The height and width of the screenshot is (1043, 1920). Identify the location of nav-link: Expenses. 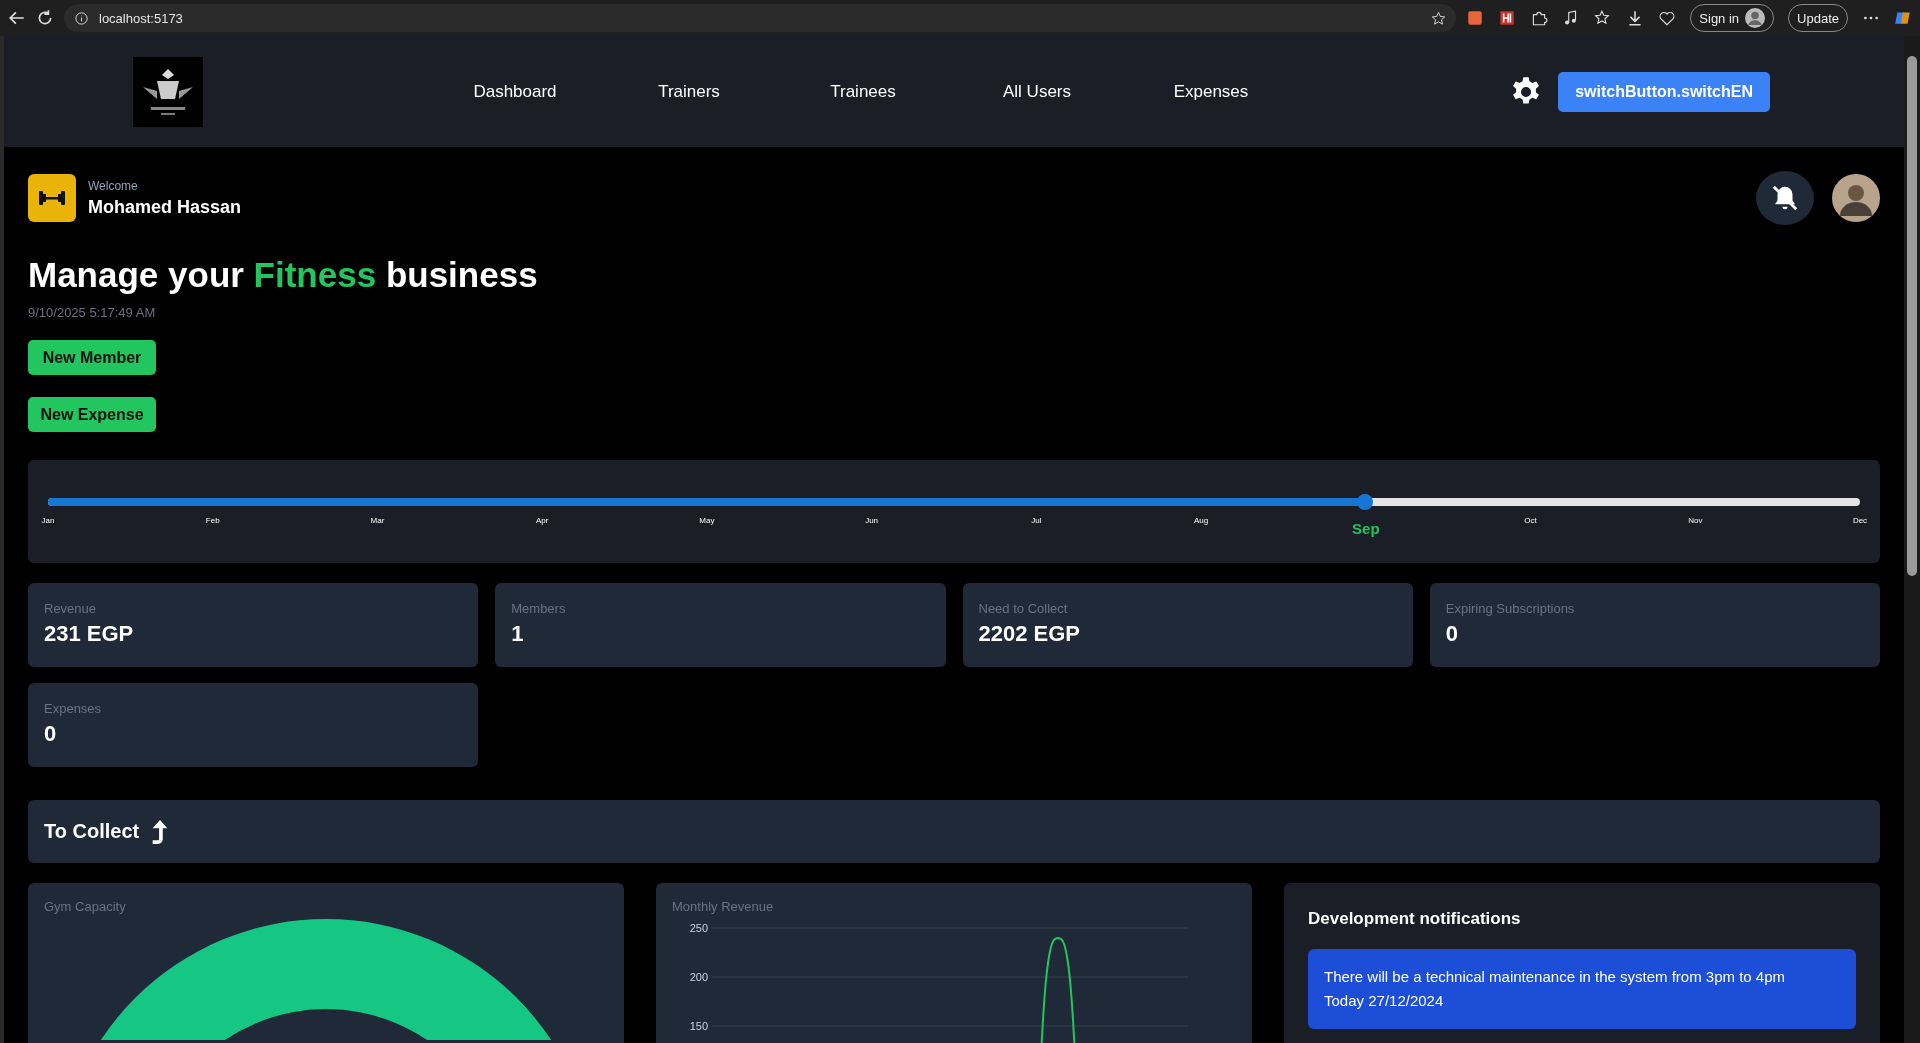
(1211, 91).